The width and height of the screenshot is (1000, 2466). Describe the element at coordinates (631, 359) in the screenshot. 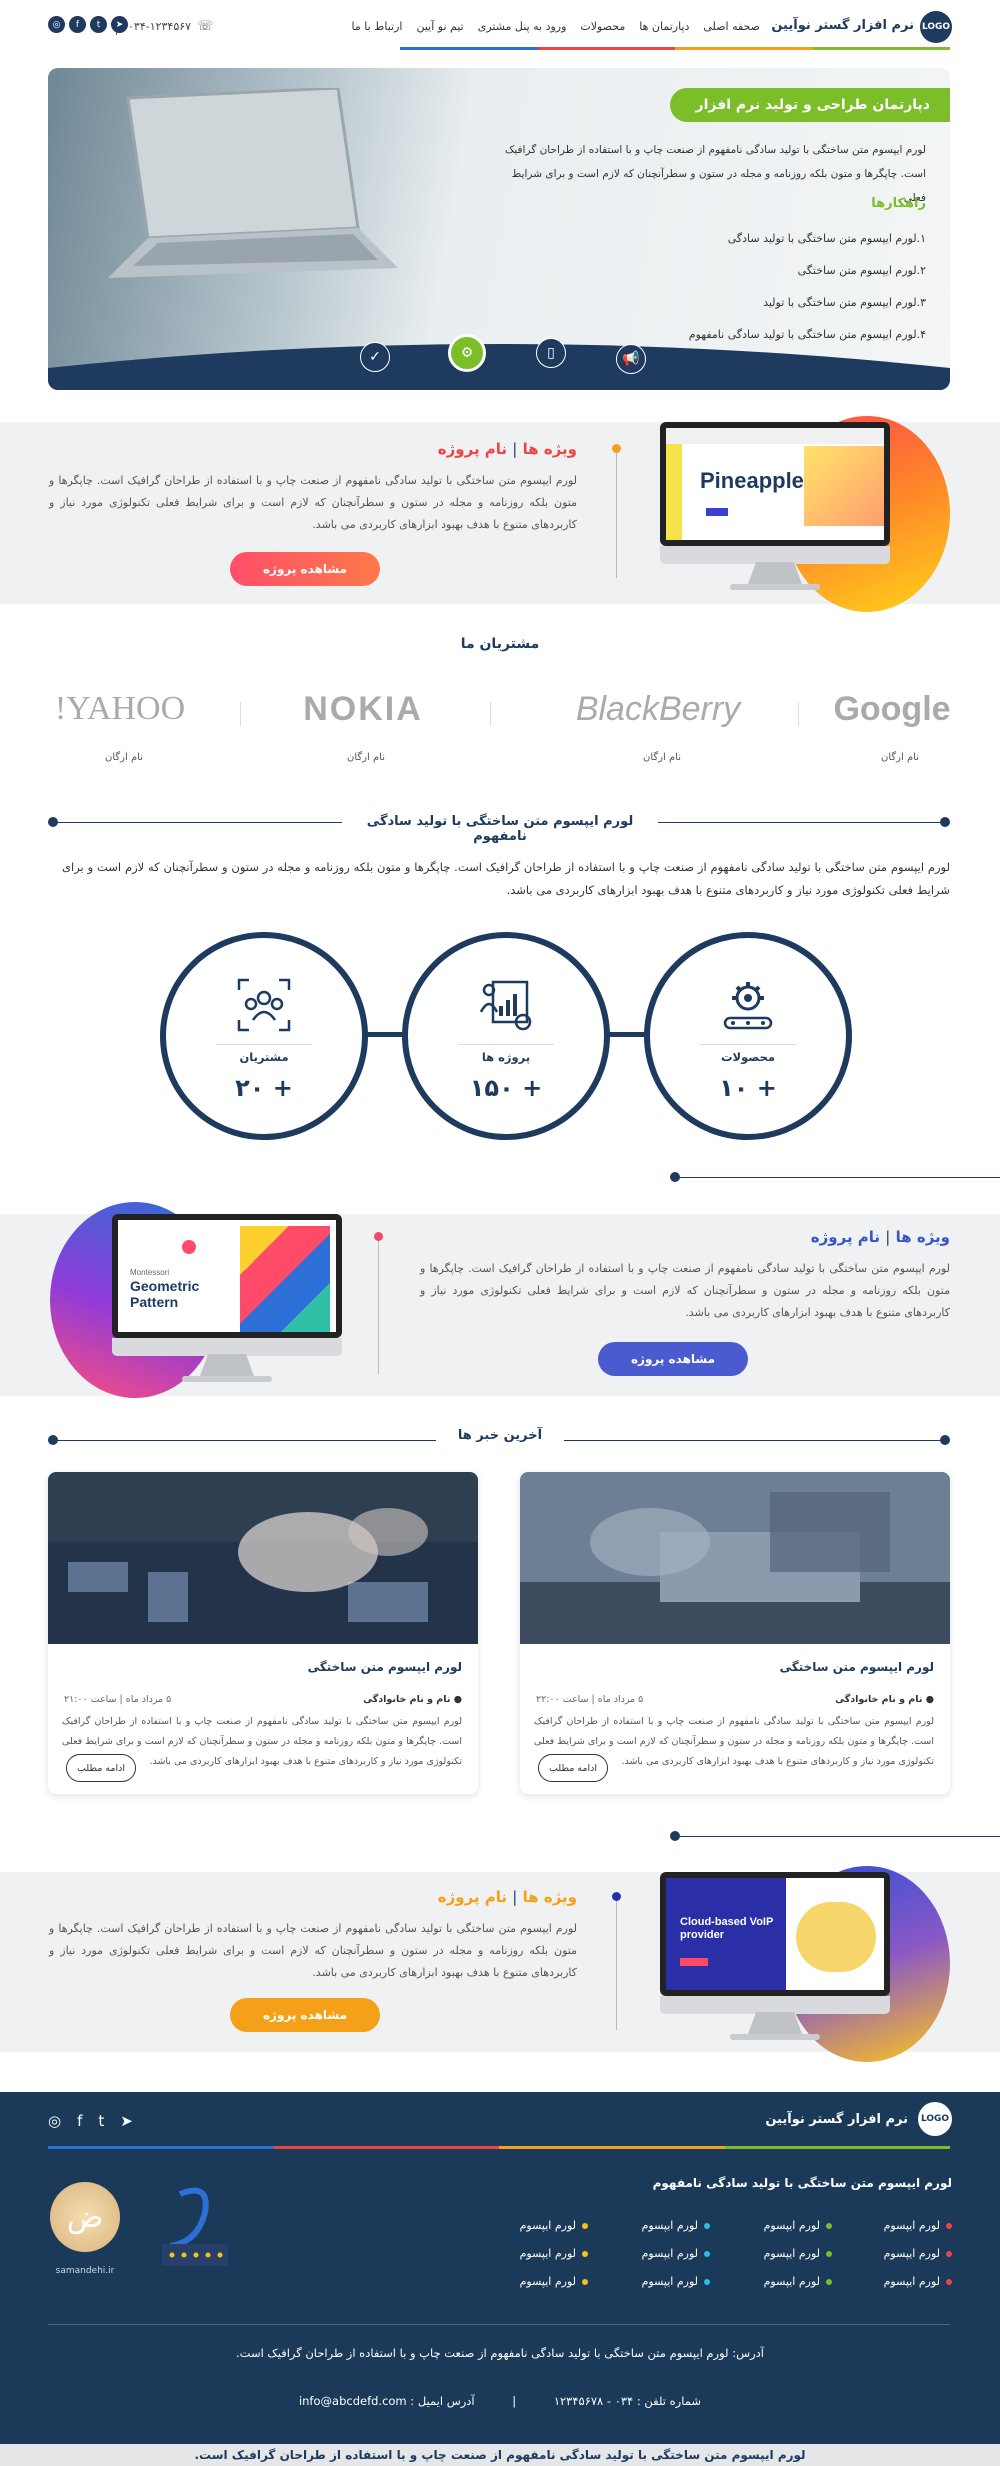

I see `megaphone-icon: 📢` at that location.